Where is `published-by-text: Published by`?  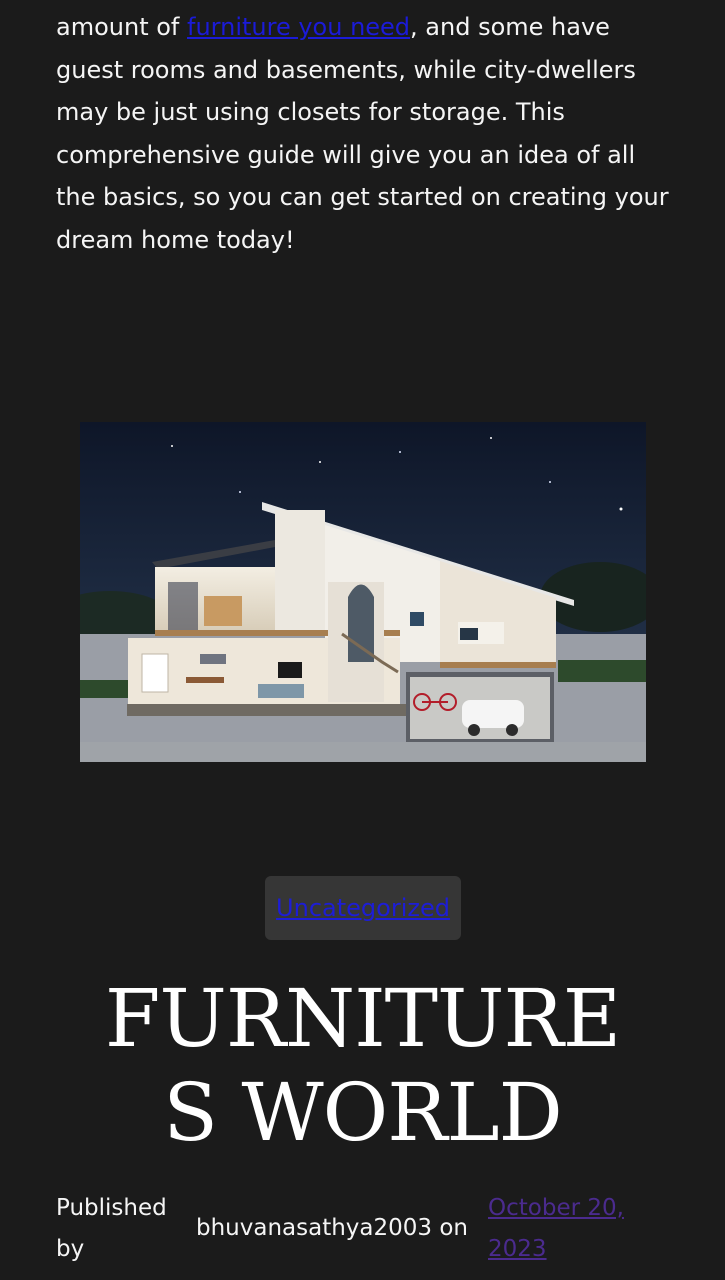
published-by-text: Published by is located at coordinates (111, 1228).